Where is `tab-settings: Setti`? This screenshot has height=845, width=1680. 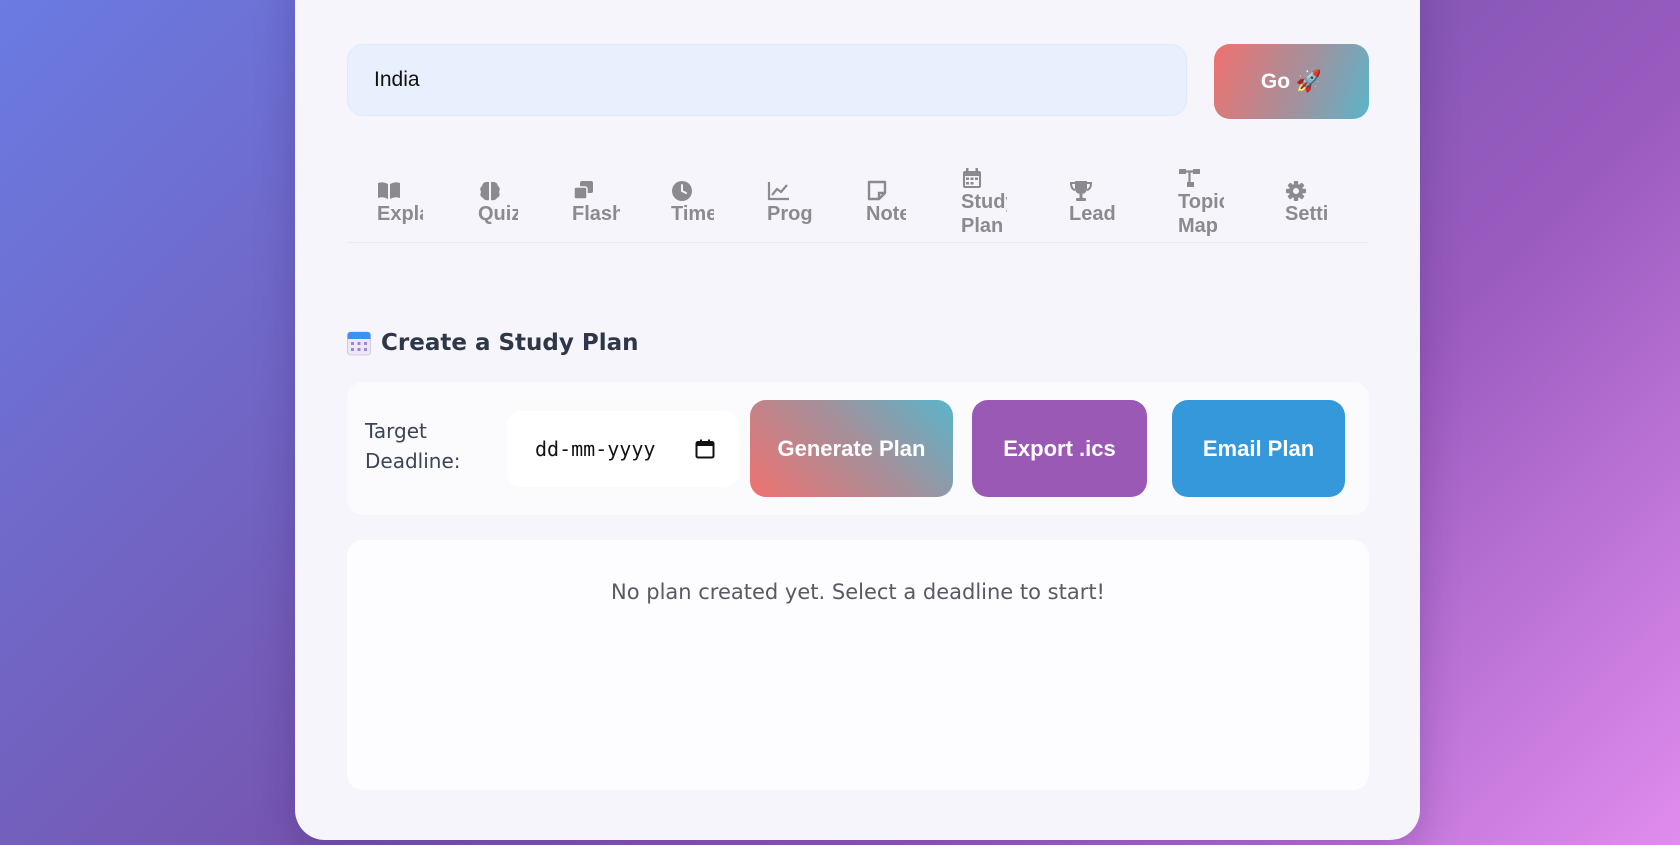
tab-settings: Setti is located at coordinates (1307, 211).